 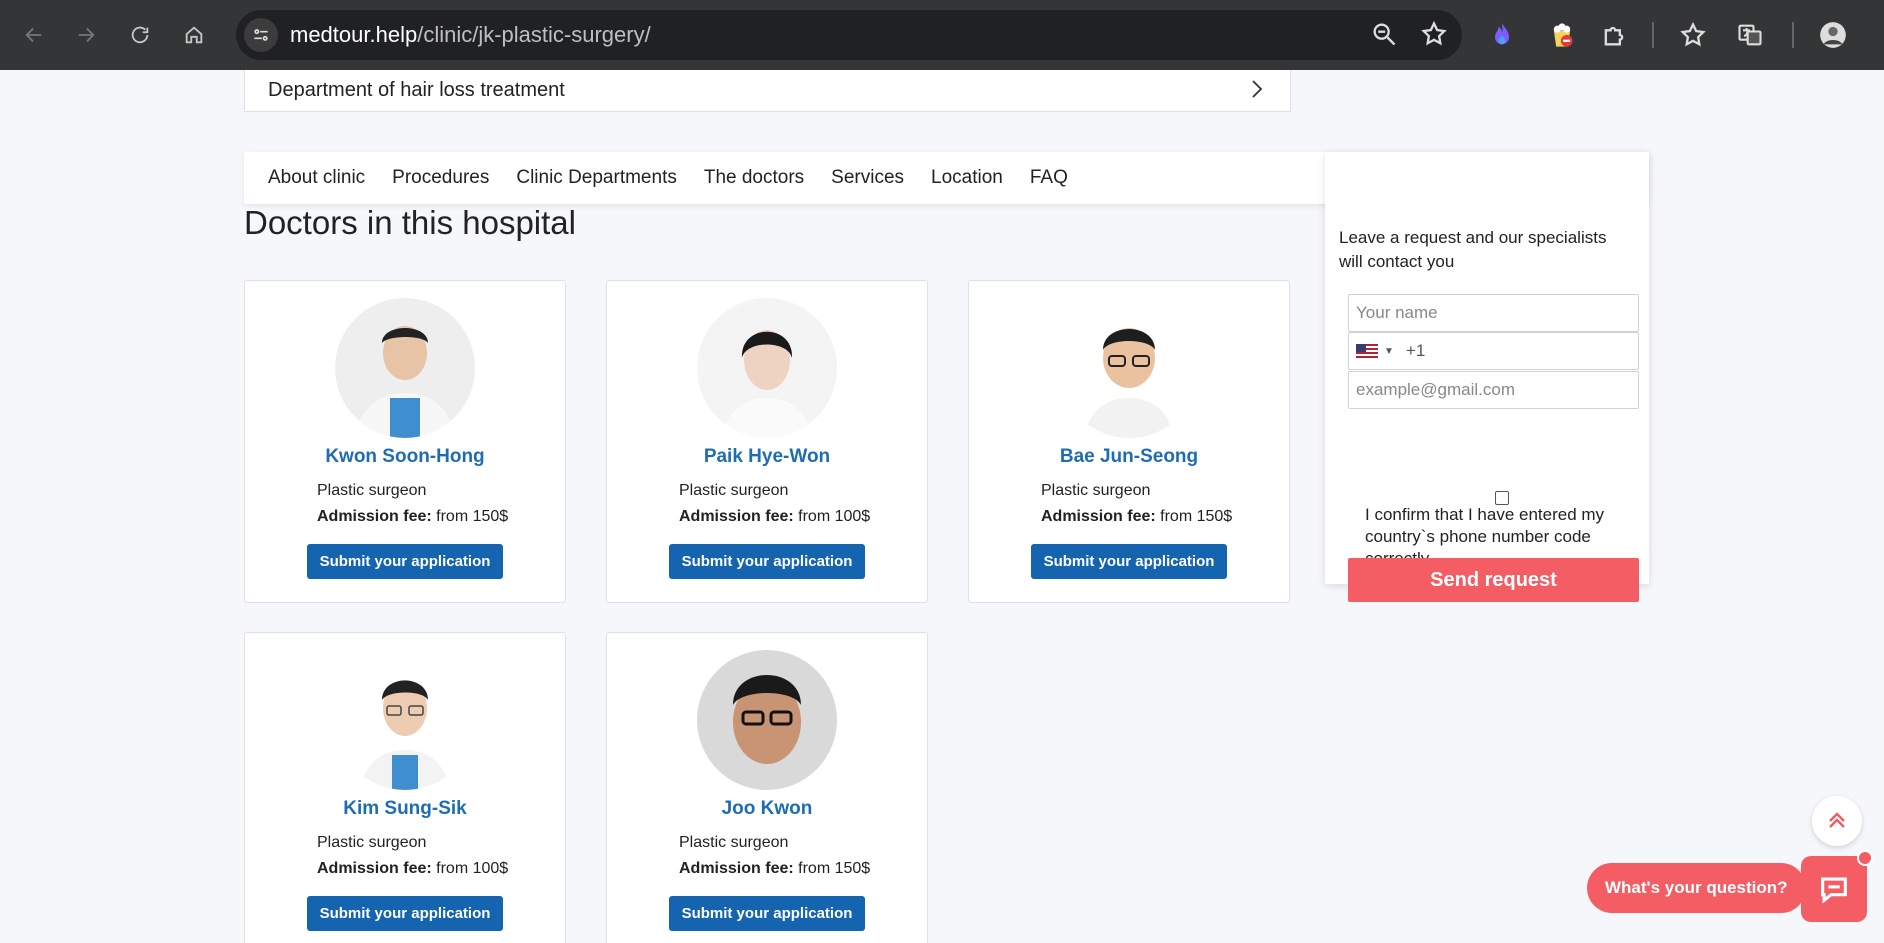 What do you see at coordinates (416, 90) in the screenshot?
I see `department-label: Department of hair loss treatment` at bounding box center [416, 90].